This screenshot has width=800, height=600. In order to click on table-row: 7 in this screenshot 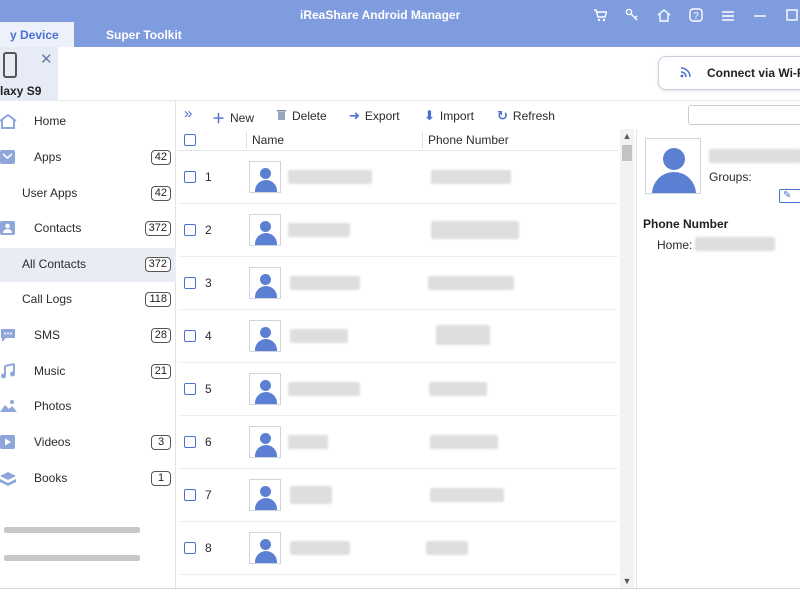, I will do `click(398, 495)`.